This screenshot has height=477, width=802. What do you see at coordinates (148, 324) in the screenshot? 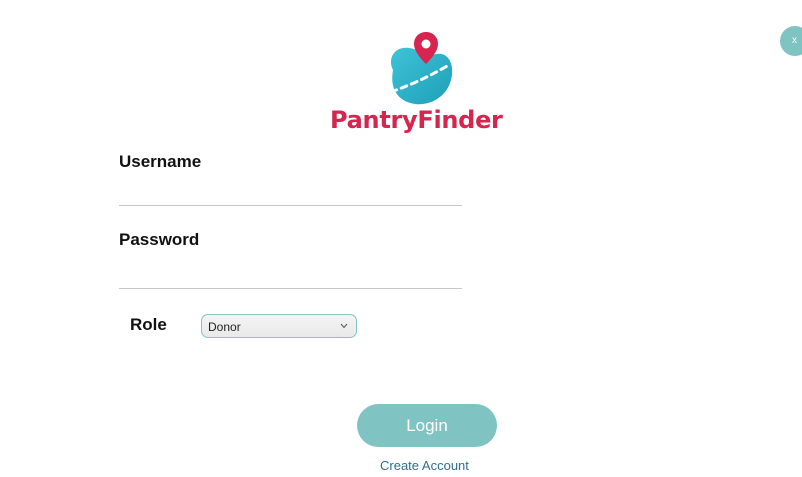
I see `role-label: Role` at bounding box center [148, 324].